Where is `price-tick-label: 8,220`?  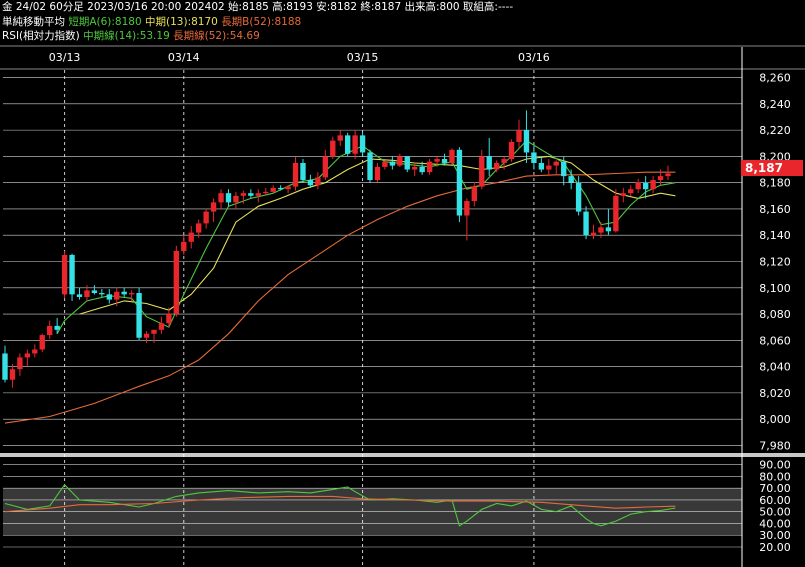
price-tick-label: 8,220 is located at coordinates (775, 130).